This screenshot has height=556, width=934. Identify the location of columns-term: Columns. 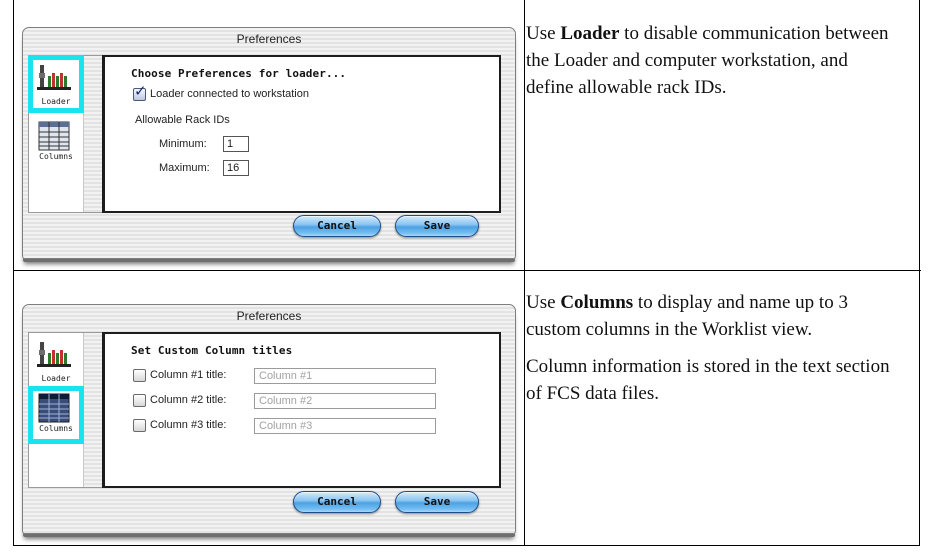
(597, 302).